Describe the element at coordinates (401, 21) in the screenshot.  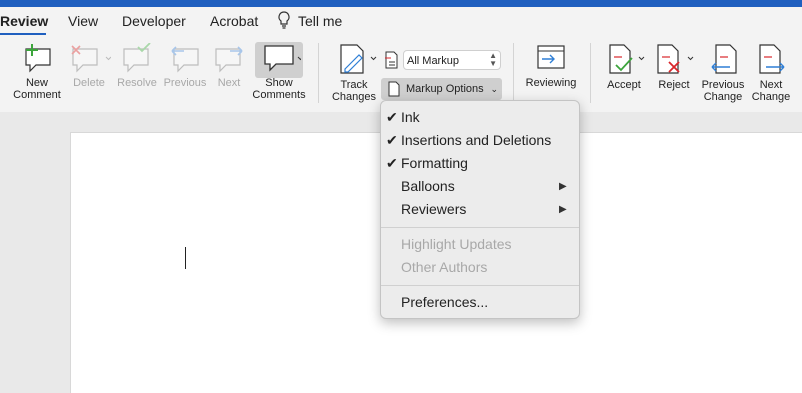
I see `ribbon-tabs: Review View Developer Acrobat Tell me` at that location.